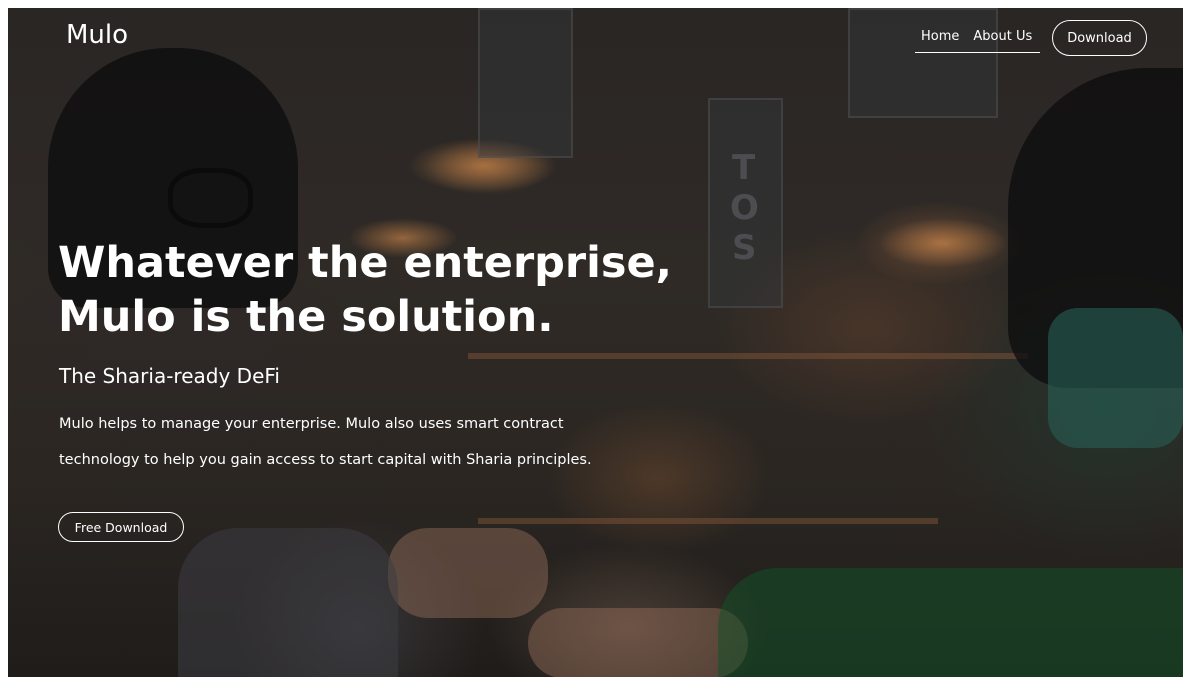  What do you see at coordinates (169, 376) in the screenshot?
I see `hero-subtitle: The Sharia-ready DeFi` at bounding box center [169, 376].